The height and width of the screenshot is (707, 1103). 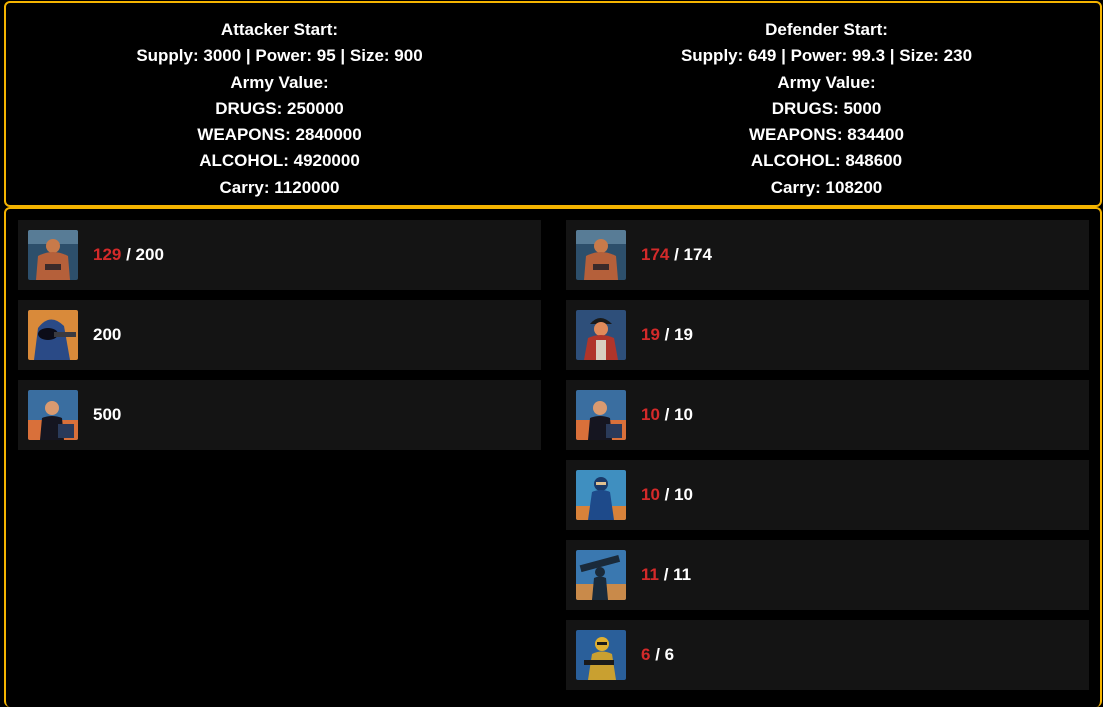 What do you see at coordinates (279, 161) in the screenshot?
I see `attacker-alcohol: ALCOHOL: 4920000` at bounding box center [279, 161].